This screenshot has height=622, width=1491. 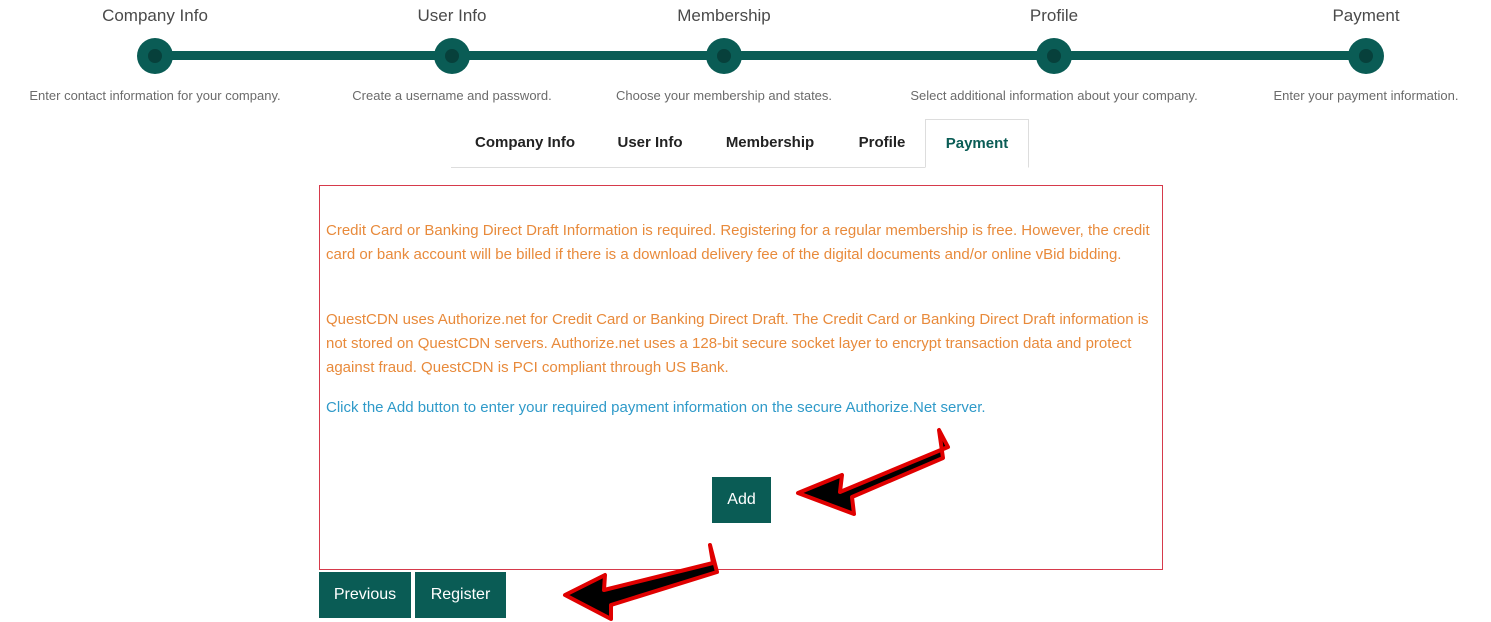 What do you see at coordinates (1366, 95) in the screenshot?
I see `step-description: Enter your payment information.` at bounding box center [1366, 95].